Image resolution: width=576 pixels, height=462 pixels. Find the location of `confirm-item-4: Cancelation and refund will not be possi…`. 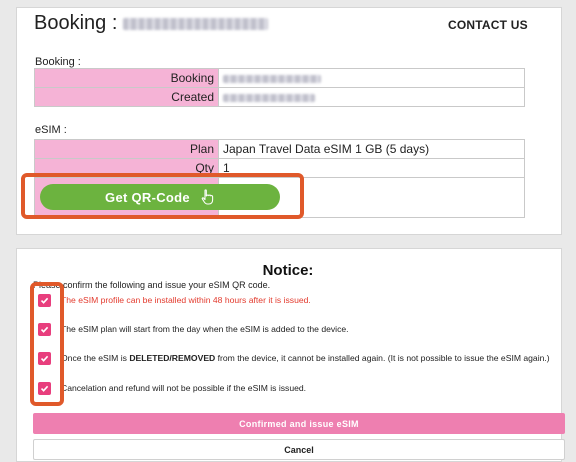

confirm-item-4: Cancelation and refund will not be possi… is located at coordinates (172, 388).